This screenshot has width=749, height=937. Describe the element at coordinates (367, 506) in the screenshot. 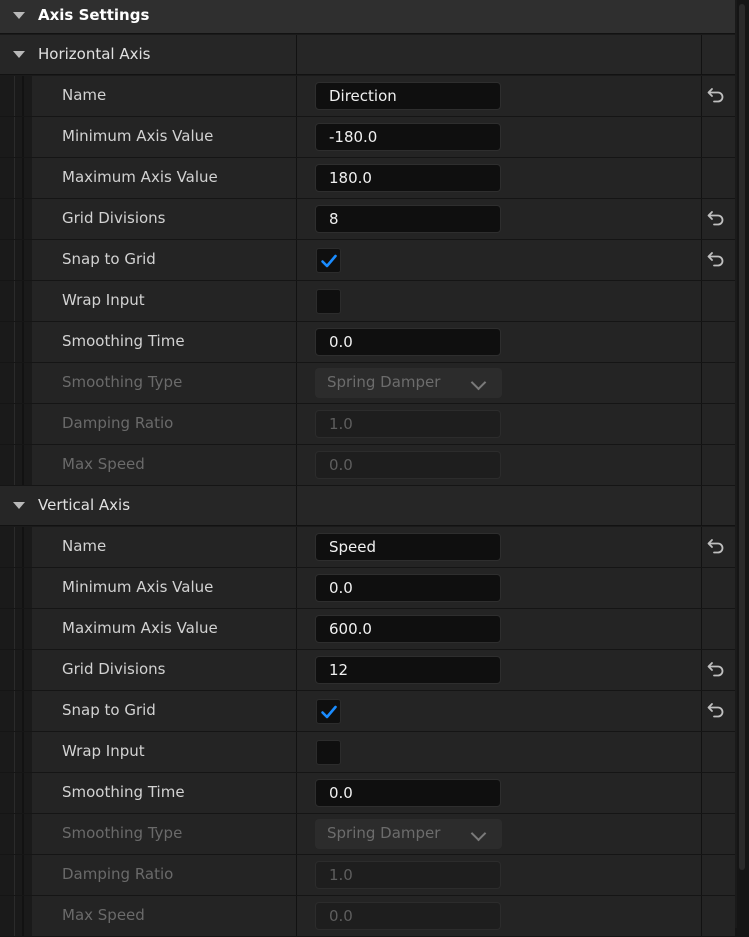

I see `group-vertical-axis: Vertical Axis` at that location.